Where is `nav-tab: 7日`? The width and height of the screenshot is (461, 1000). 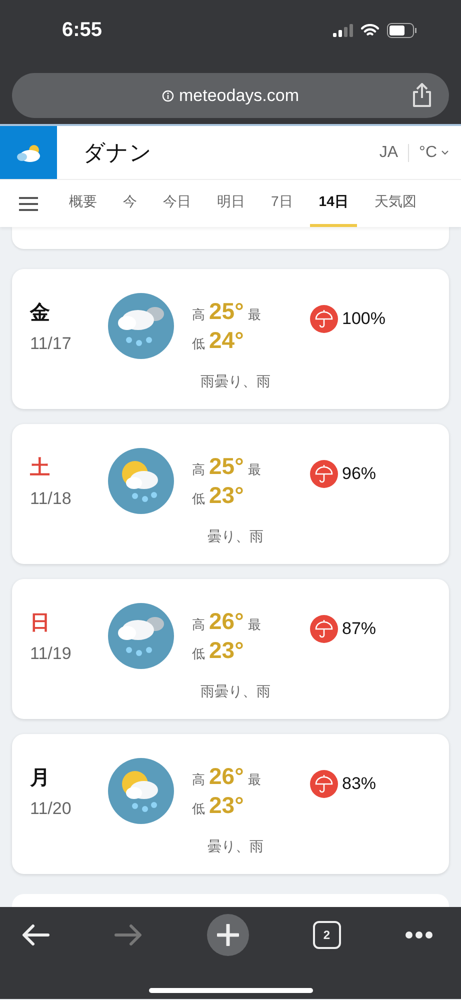 nav-tab: 7日 is located at coordinates (282, 203).